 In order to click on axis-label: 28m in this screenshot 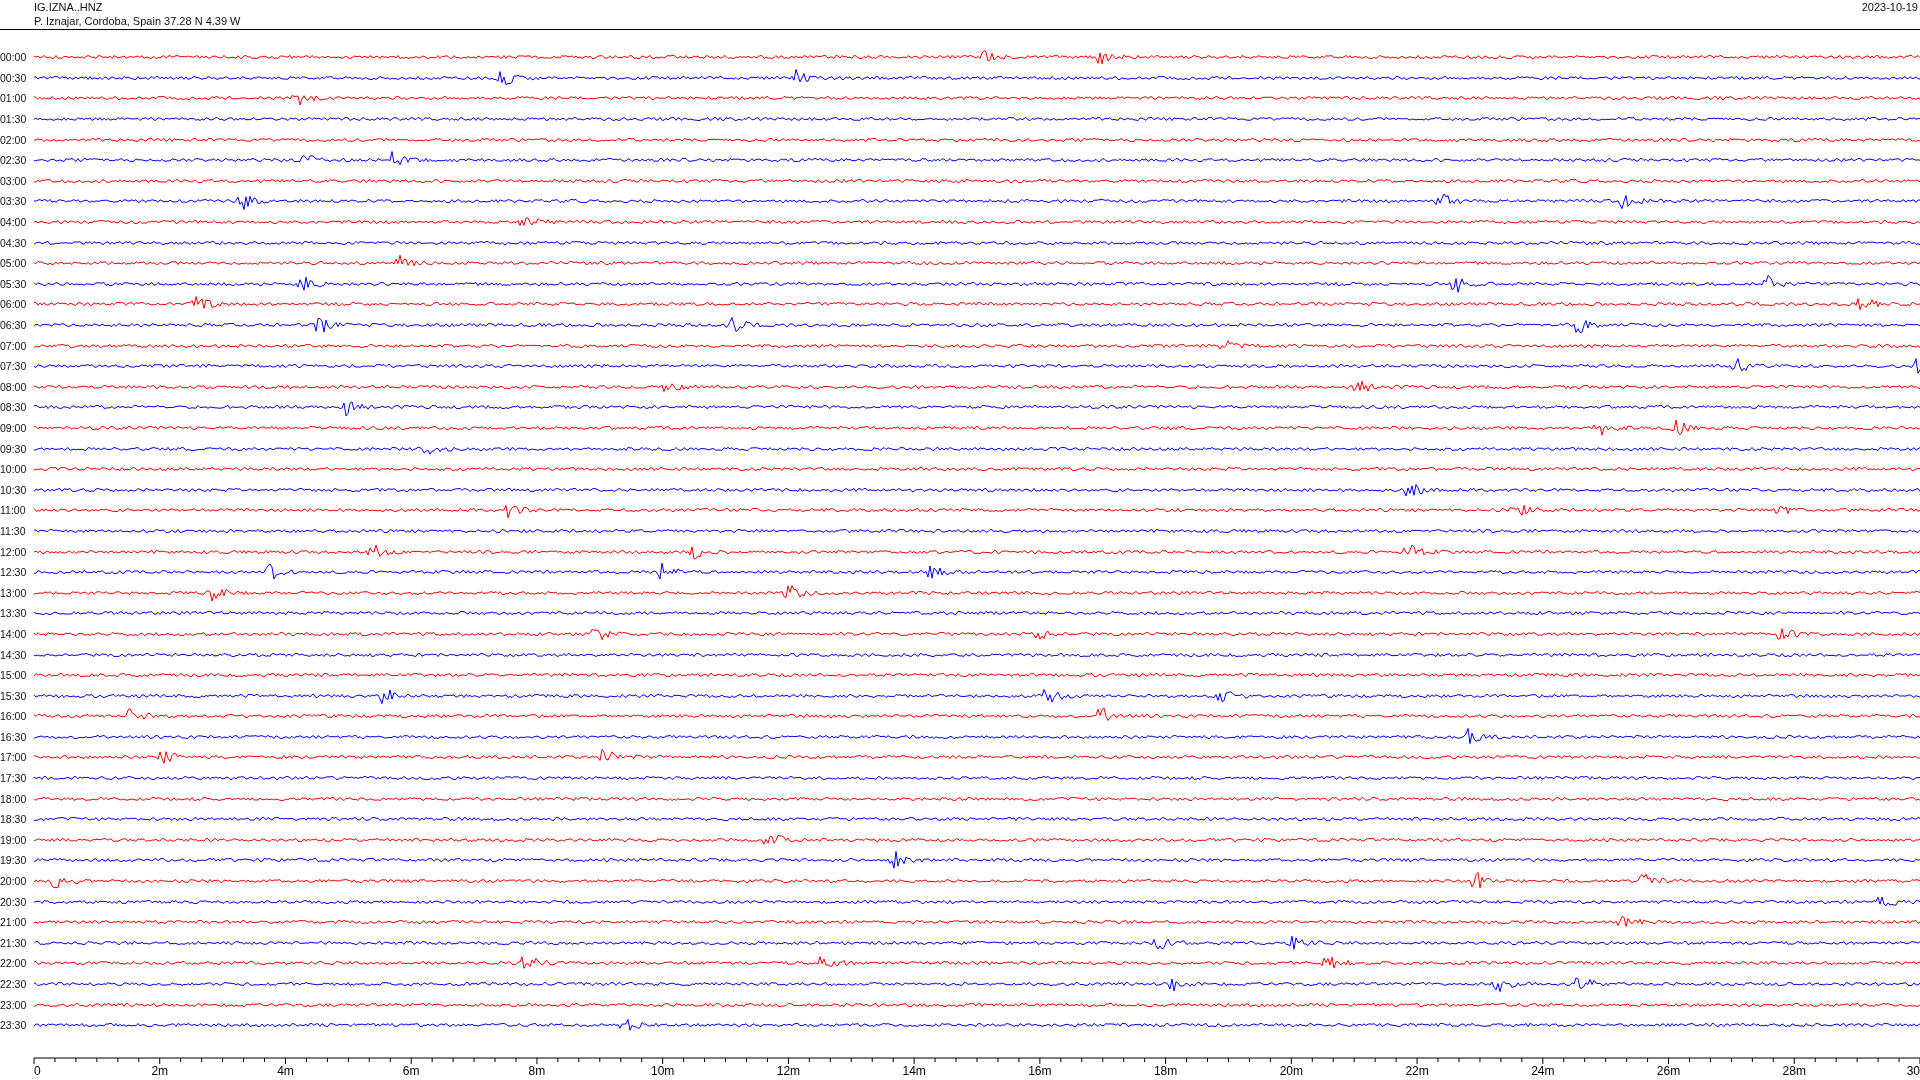, I will do `click(1794, 1070)`.